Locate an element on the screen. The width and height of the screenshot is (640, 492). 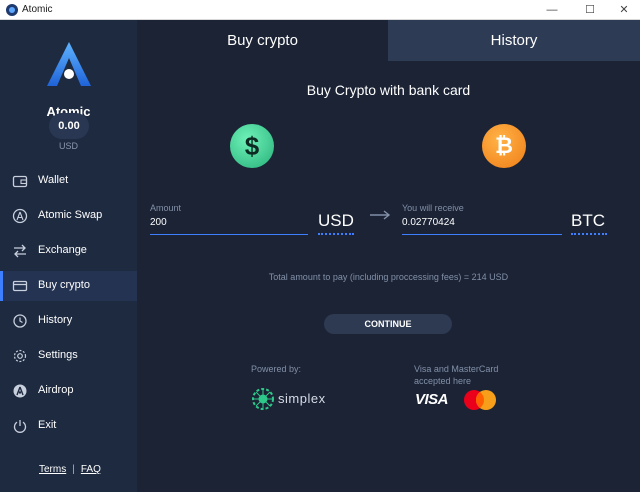
atomic-app-icon is located at coordinates (12, 10).